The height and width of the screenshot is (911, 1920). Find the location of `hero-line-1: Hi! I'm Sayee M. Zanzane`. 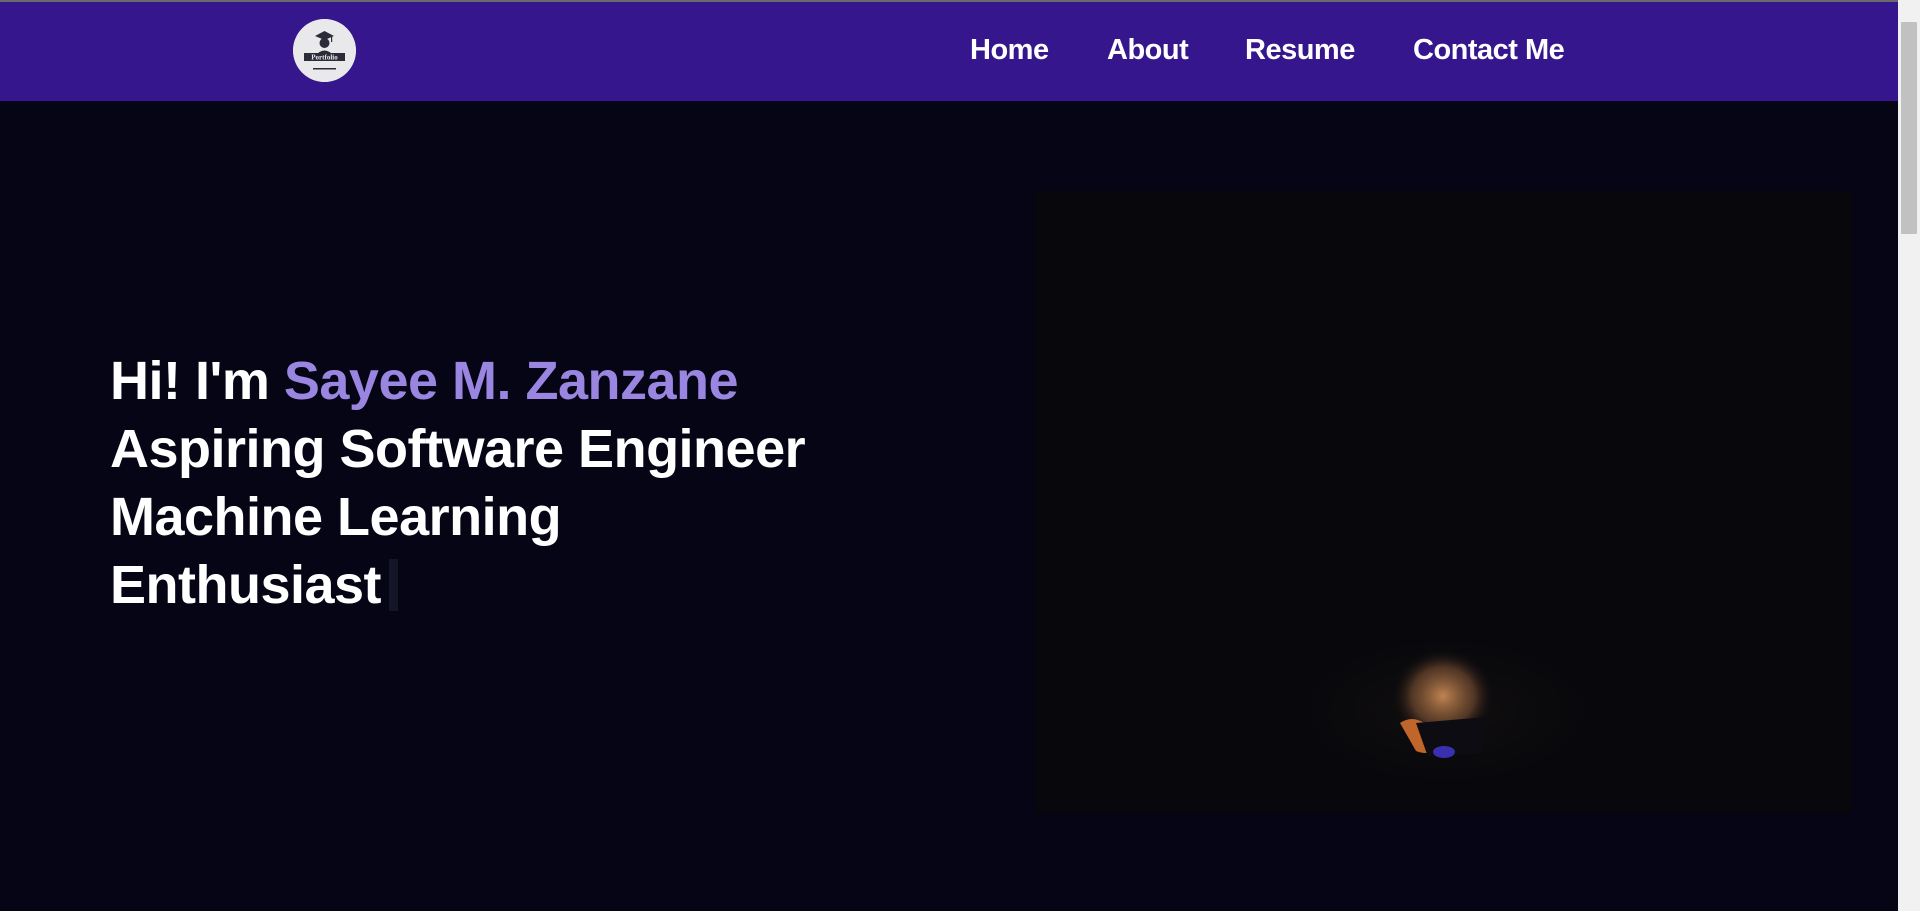

hero-line-1: Hi! I'm Sayee M. Zanzane is located at coordinates (457, 381).